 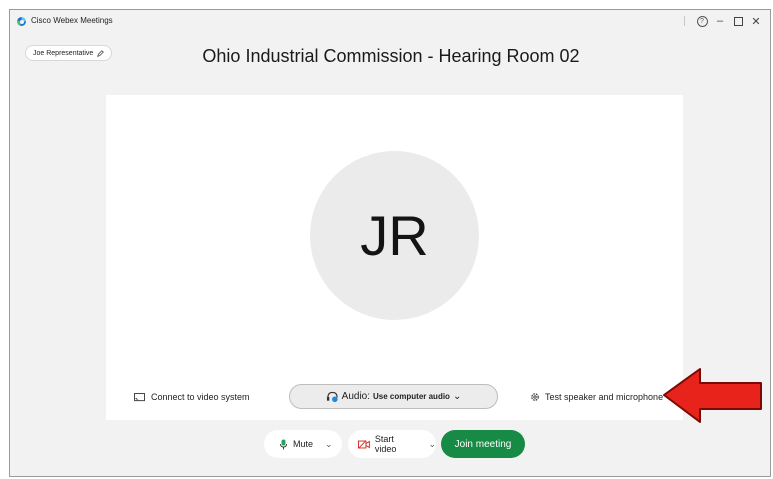 What do you see at coordinates (329, 444) in the screenshot?
I see `mute-options-chevron-icon: ⌄` at bounding box center [329, 444].